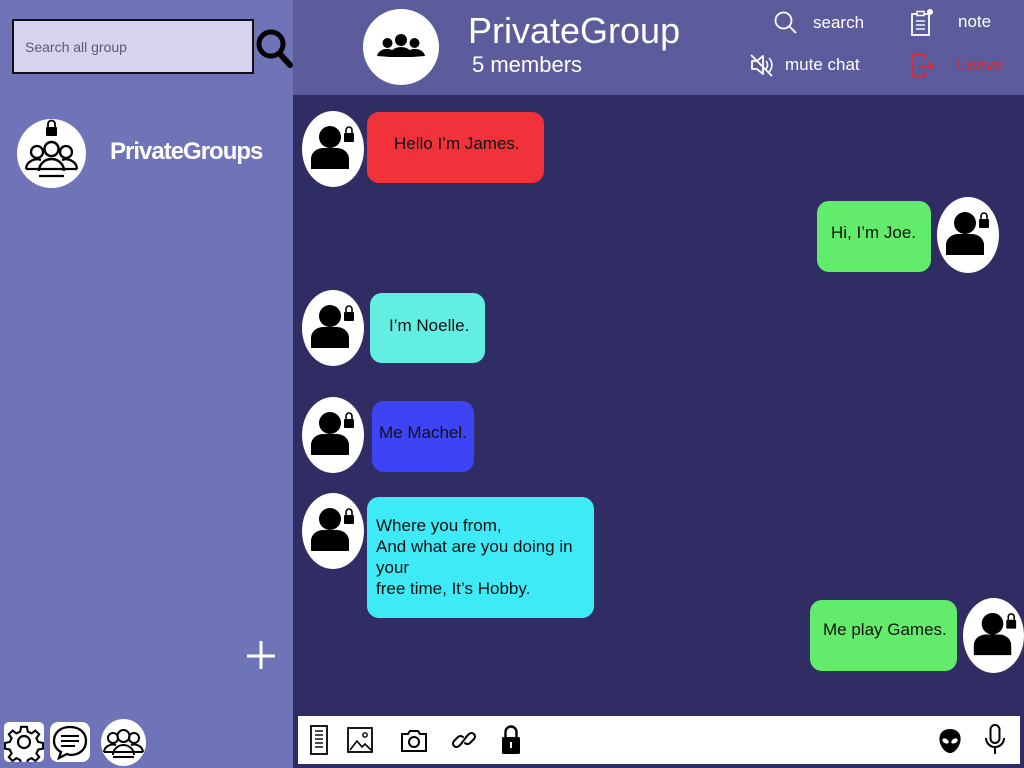 The width and height of the screenshot is (1024, 768). What do you see at coordinates (414, 740) in the screenshot?
I see `camera-icon` at bounding box center [414, 740].